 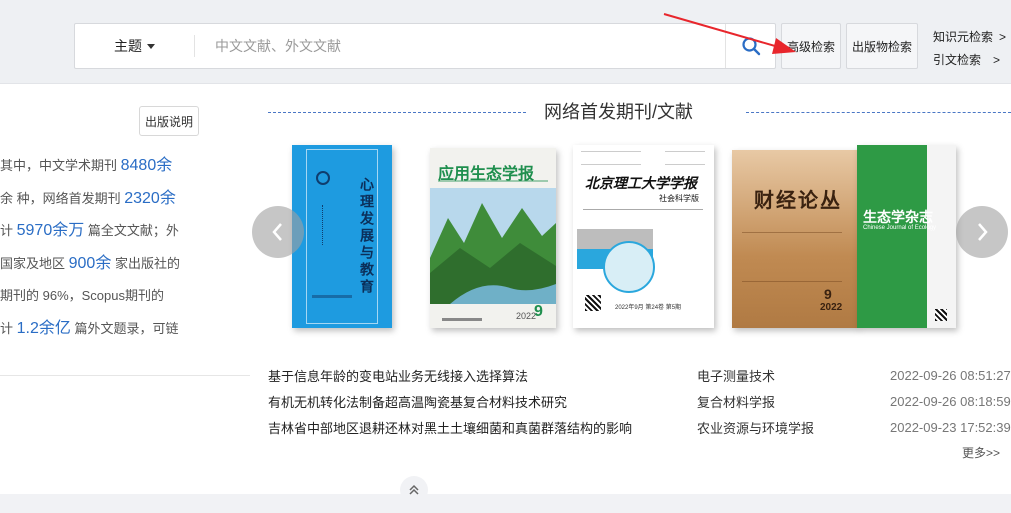 What do you see at coordinates (43, 328) in the screenshot?
I see `intro-number: 1.2余亿` at bounding box center [43, 328].